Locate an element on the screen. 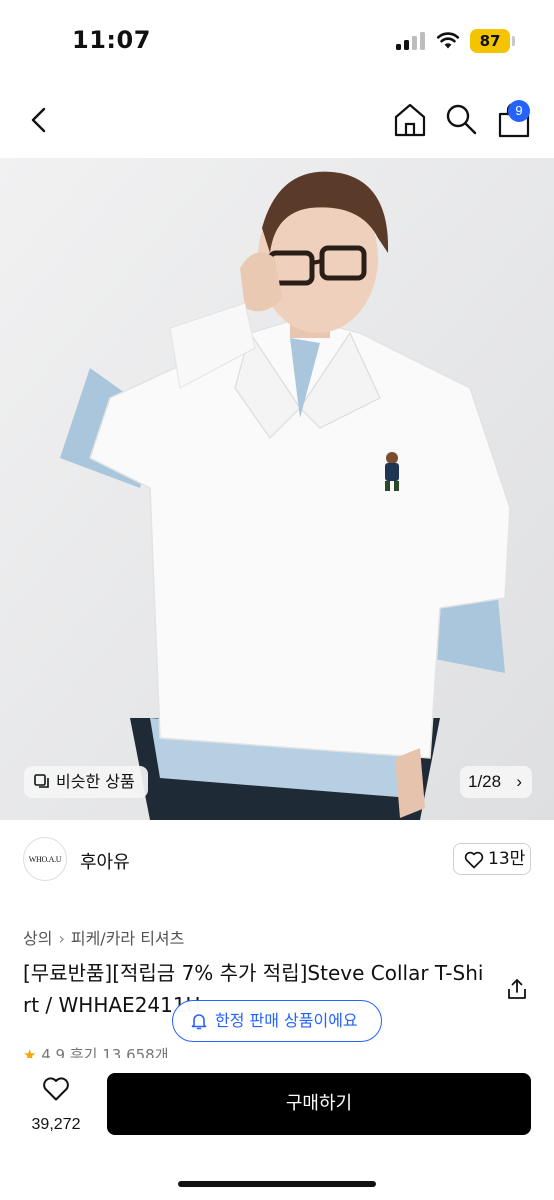 This screenshot has height=1200, width=554. share-icon is located at coordinates (517, 989).